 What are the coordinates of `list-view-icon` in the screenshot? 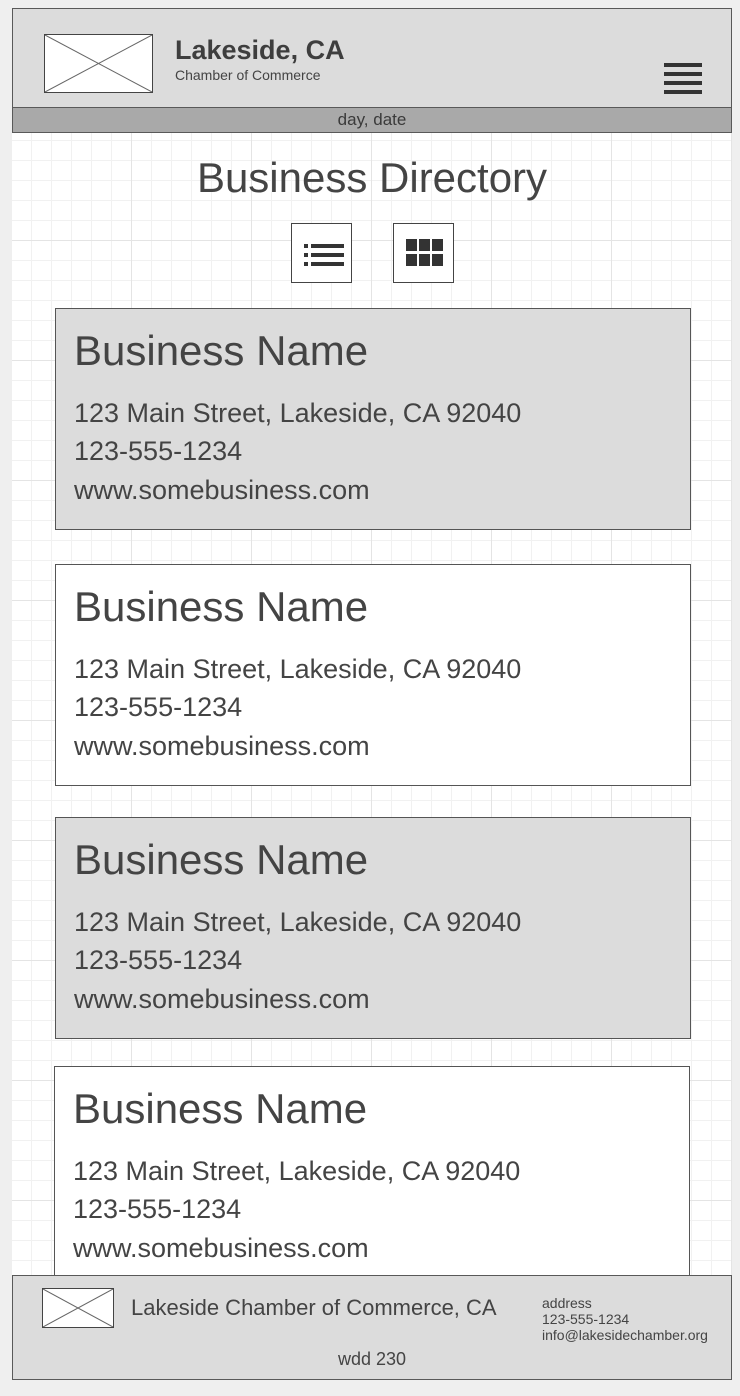 It's located at (324, 255).